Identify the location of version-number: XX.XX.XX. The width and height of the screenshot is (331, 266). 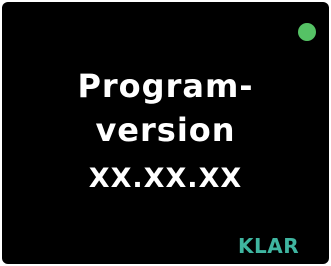
(165, 178).